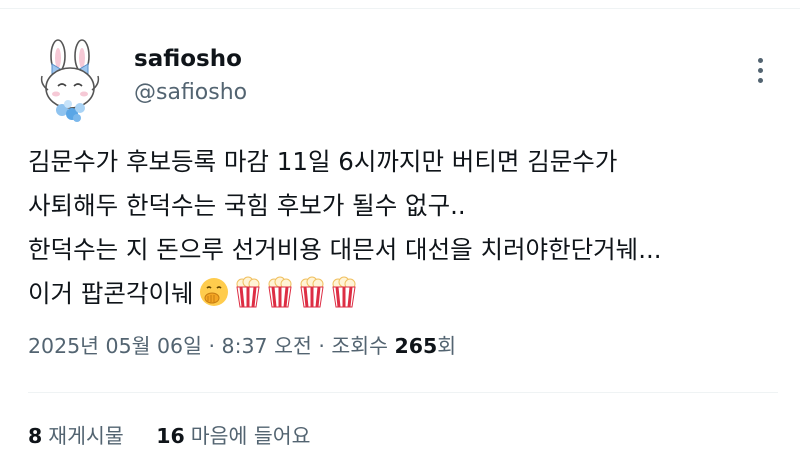 This screenshot has height=461, width=800. What do you see at coordinates (760, 60) in the screenshot?
I see `more-options-icon` at bounding box center [760, 60].